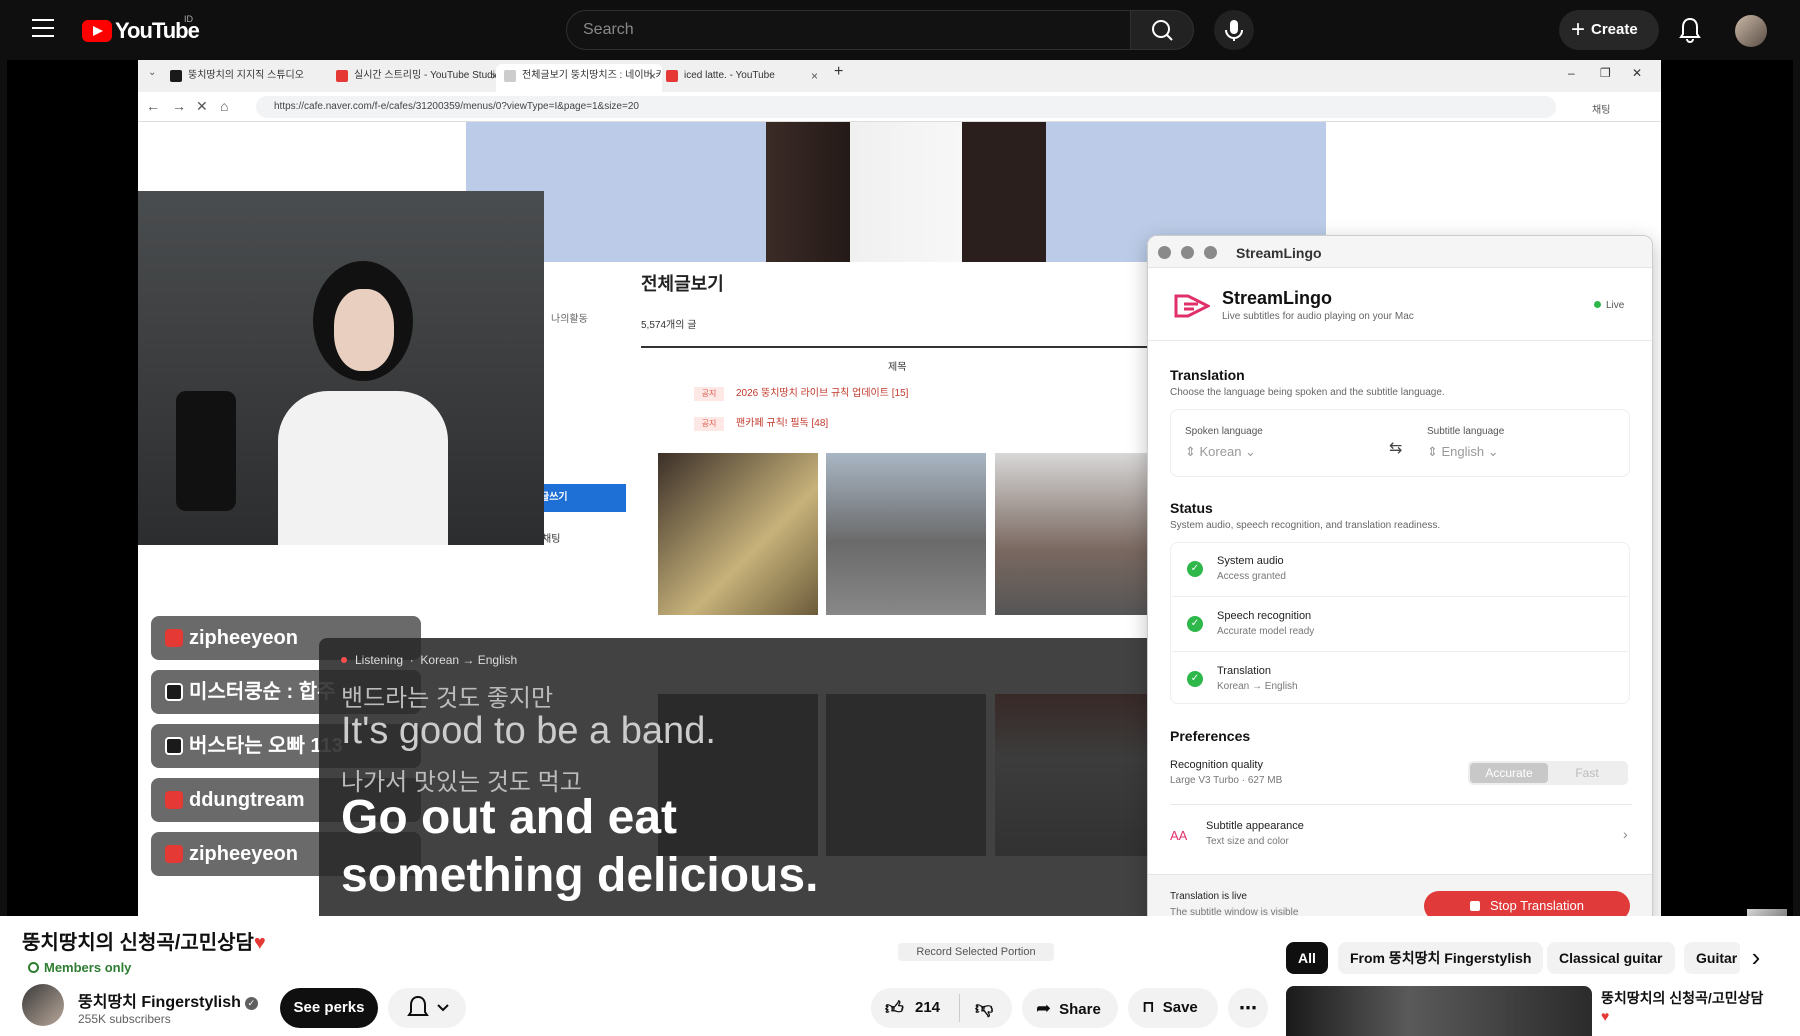 This screenshot has height=1036, width=1800. I want to click on status-item-subtitle: Korean → English, so click(1257, 686).